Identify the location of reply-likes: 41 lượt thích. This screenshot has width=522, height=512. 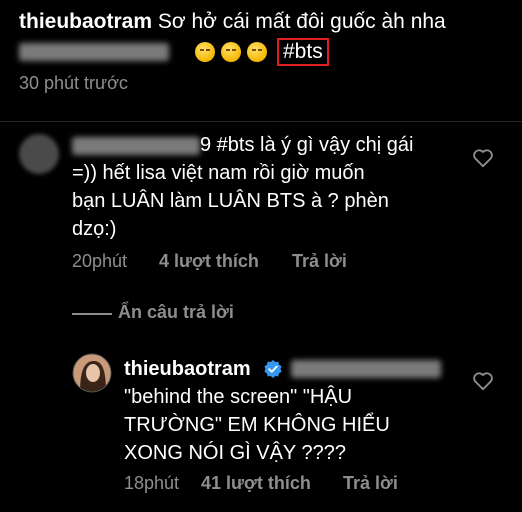
(256, 483).